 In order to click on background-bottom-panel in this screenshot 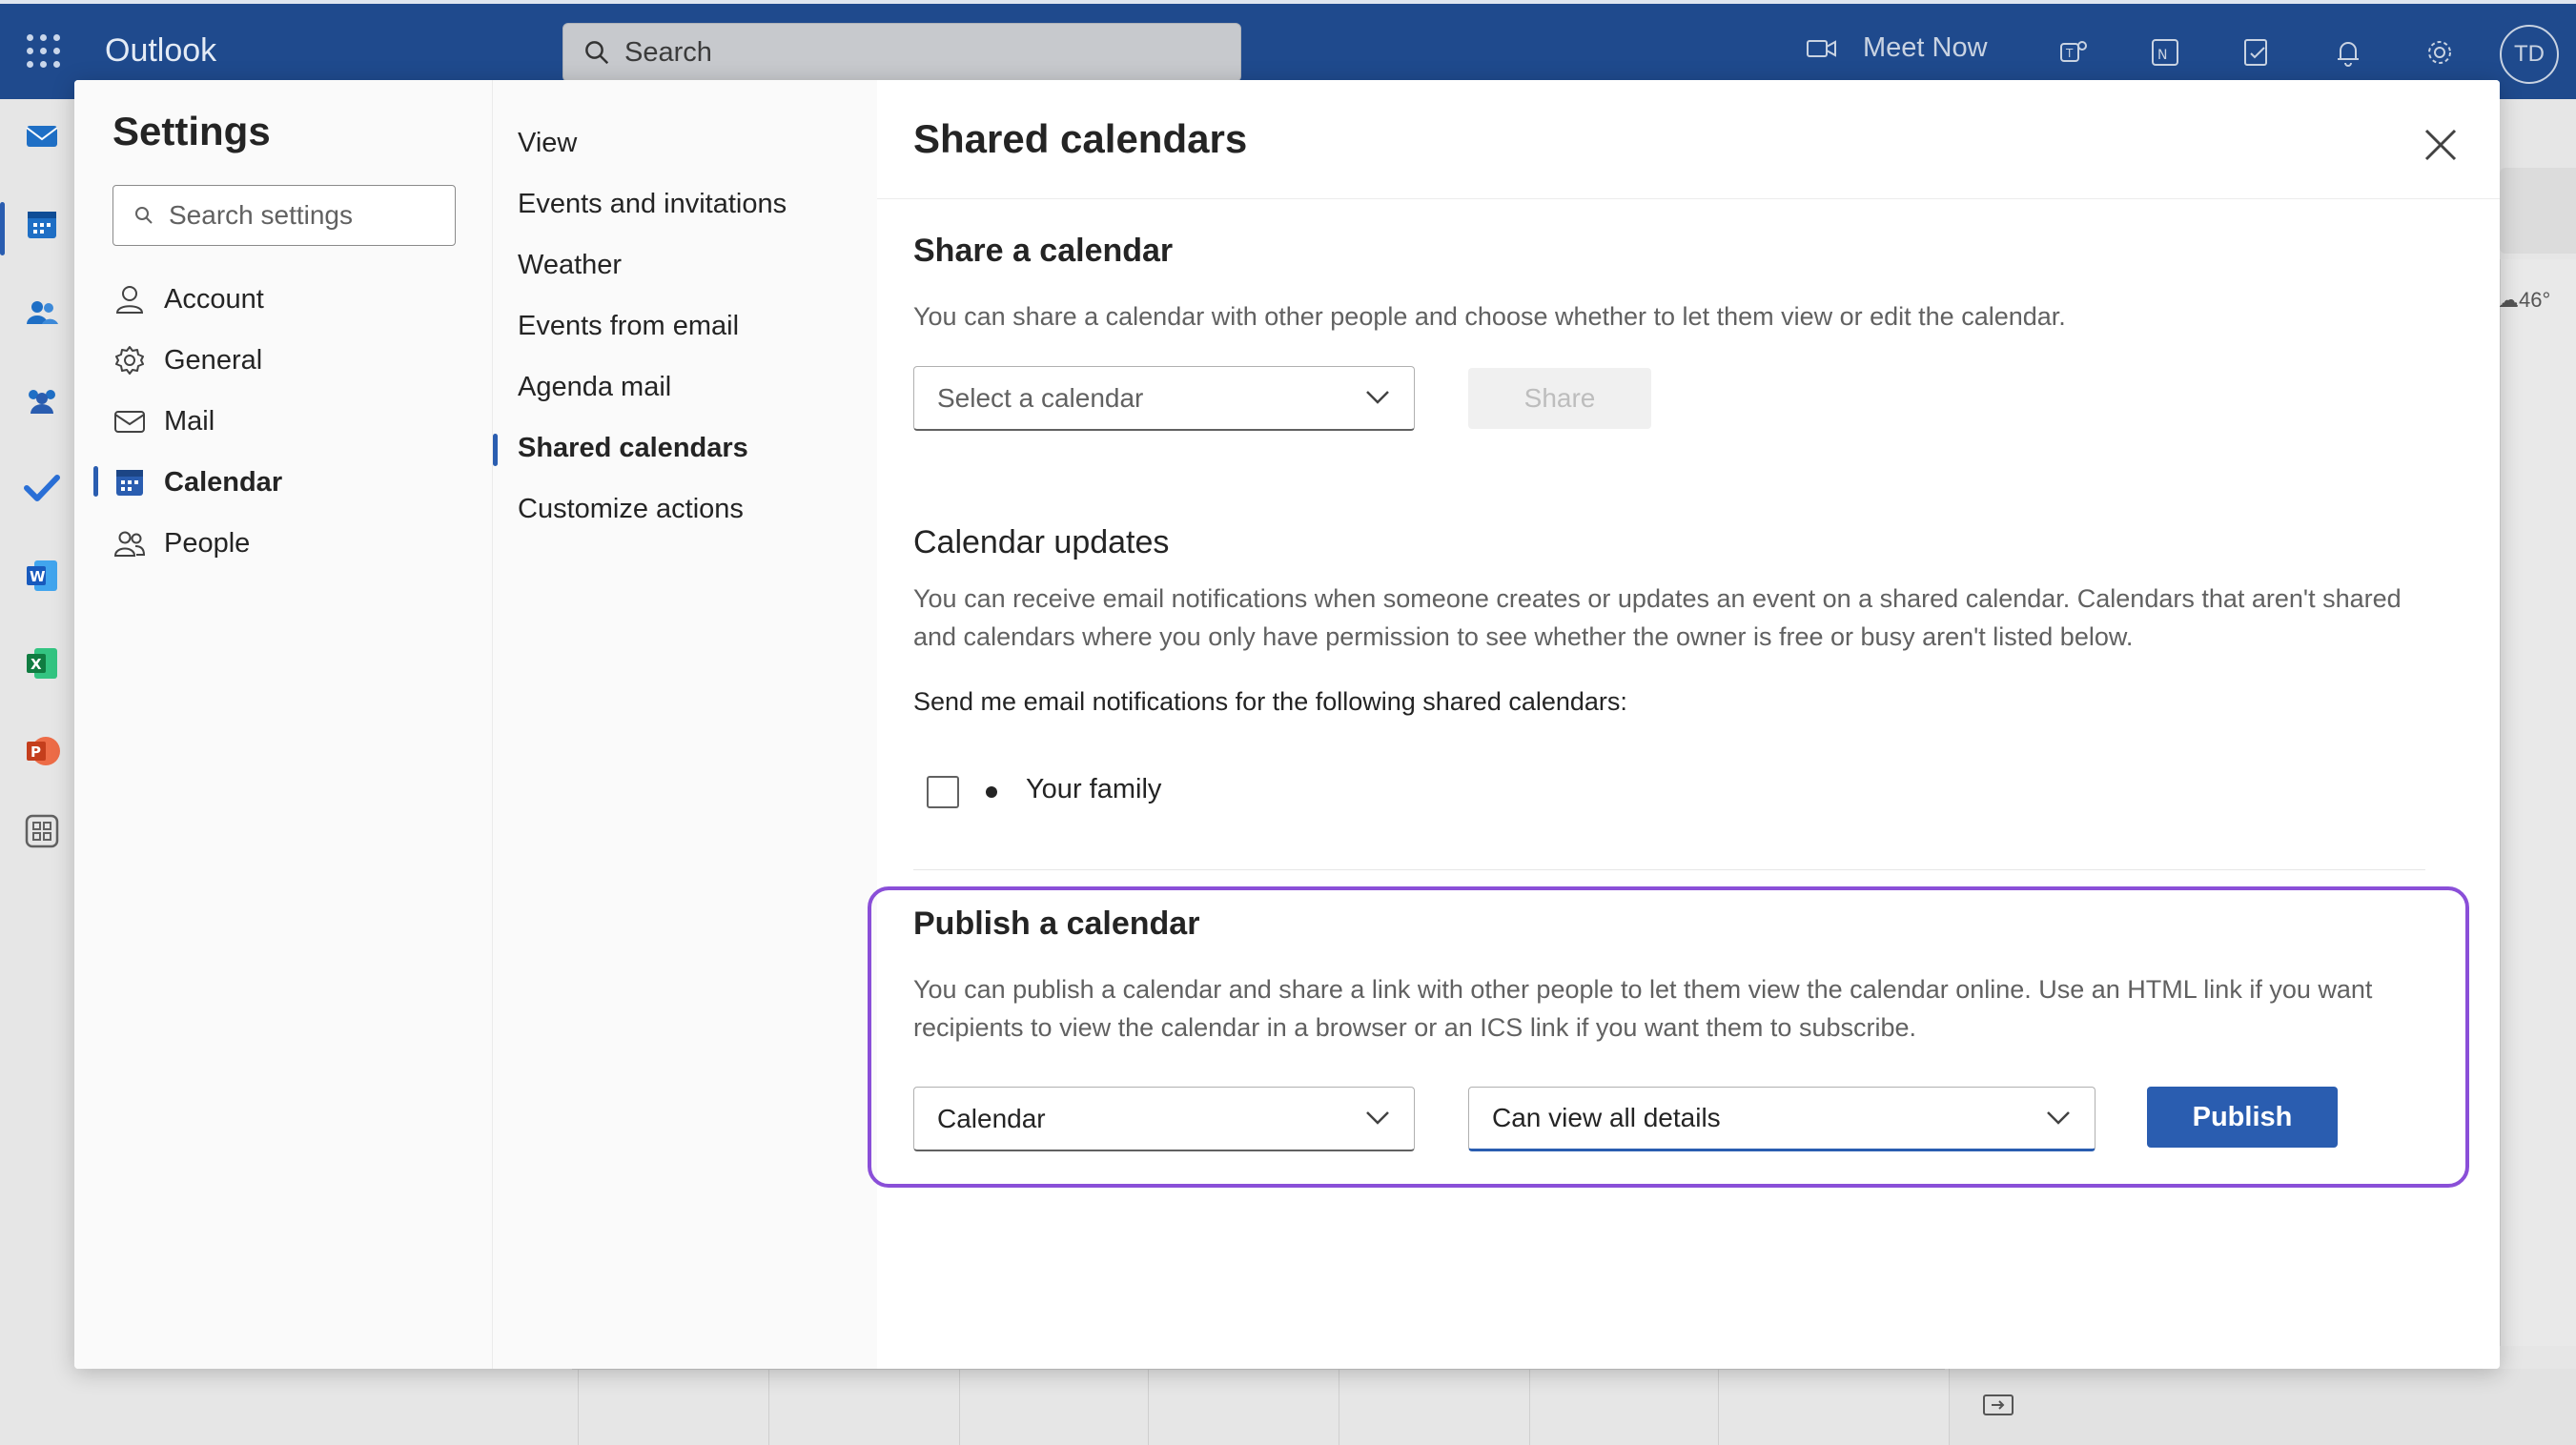, I will do `click(2262, 1407)`.